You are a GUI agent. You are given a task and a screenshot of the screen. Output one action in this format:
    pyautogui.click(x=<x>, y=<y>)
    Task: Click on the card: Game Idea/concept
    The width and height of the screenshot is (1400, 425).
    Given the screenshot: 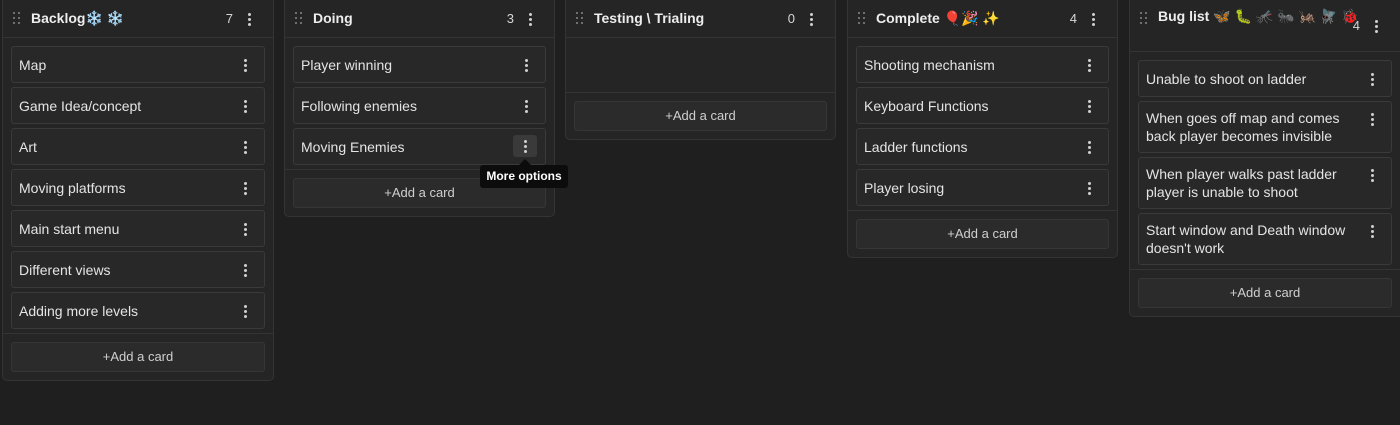 What is the action you would take?
    pyautogui.click(x=138, y=105)
    